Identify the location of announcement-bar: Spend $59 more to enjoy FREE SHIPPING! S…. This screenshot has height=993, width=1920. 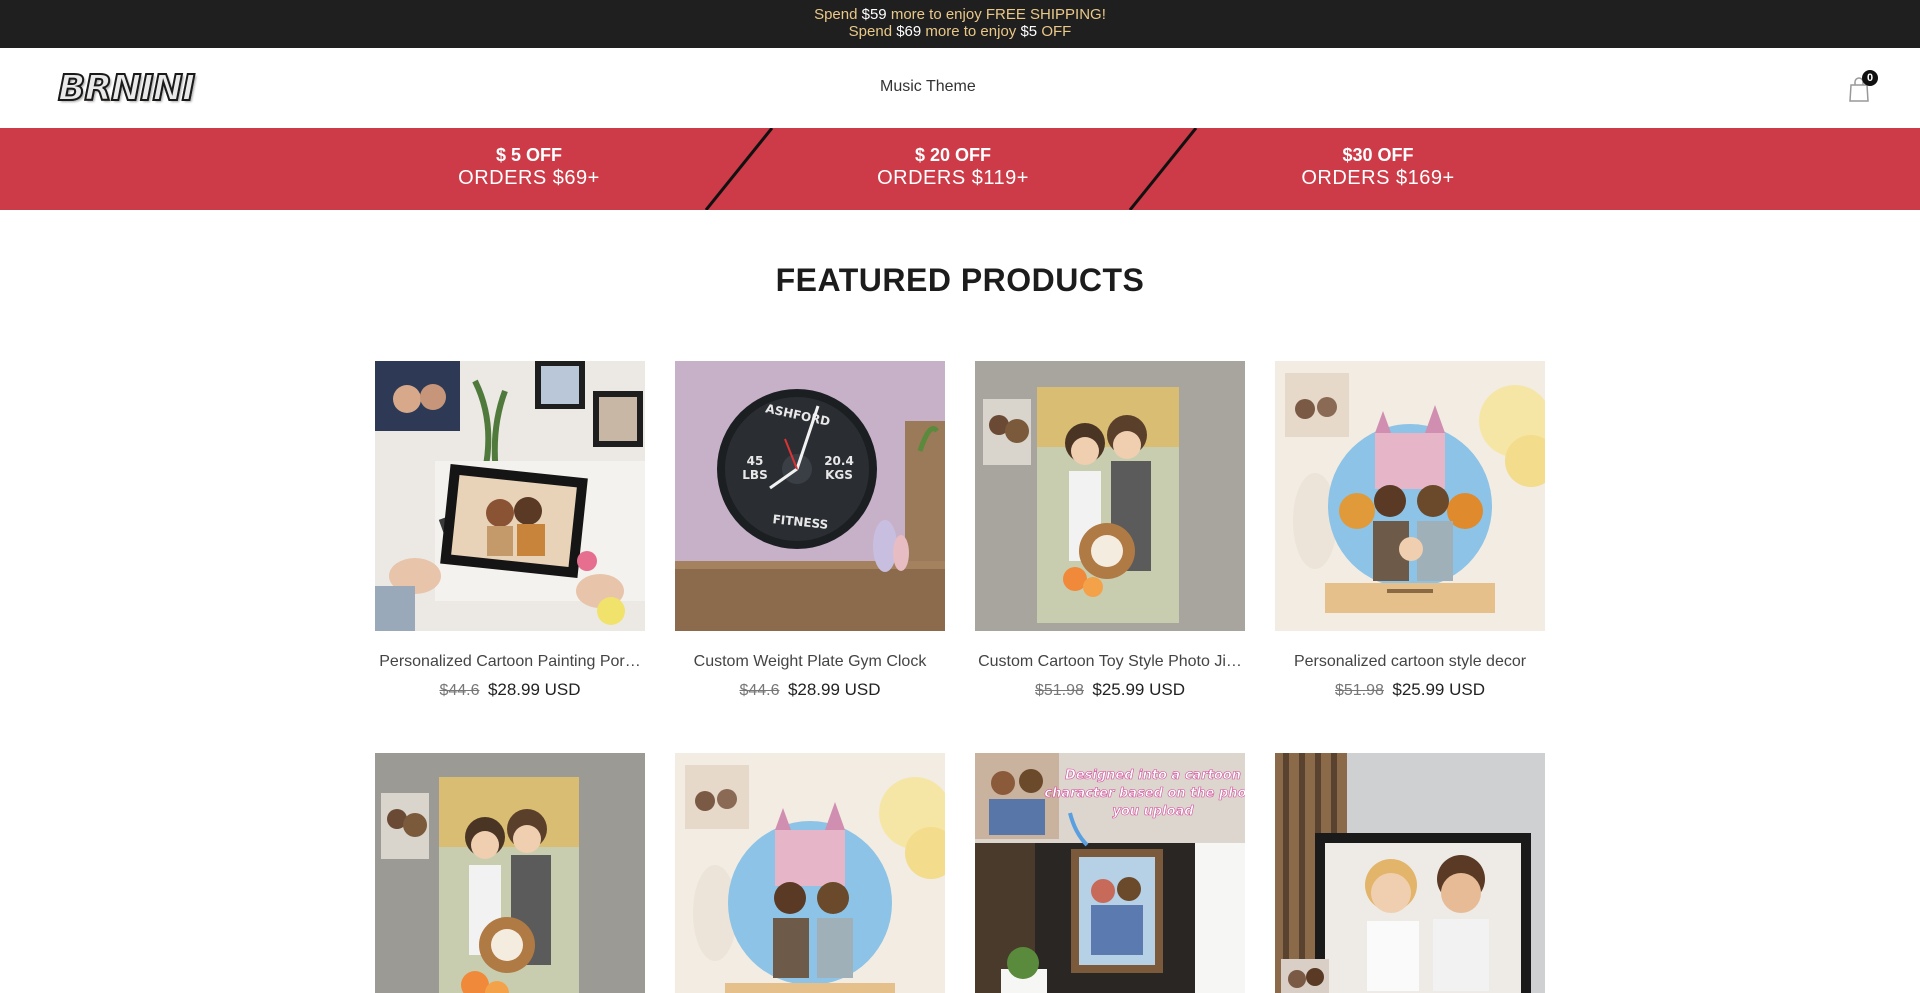
(960, 24).